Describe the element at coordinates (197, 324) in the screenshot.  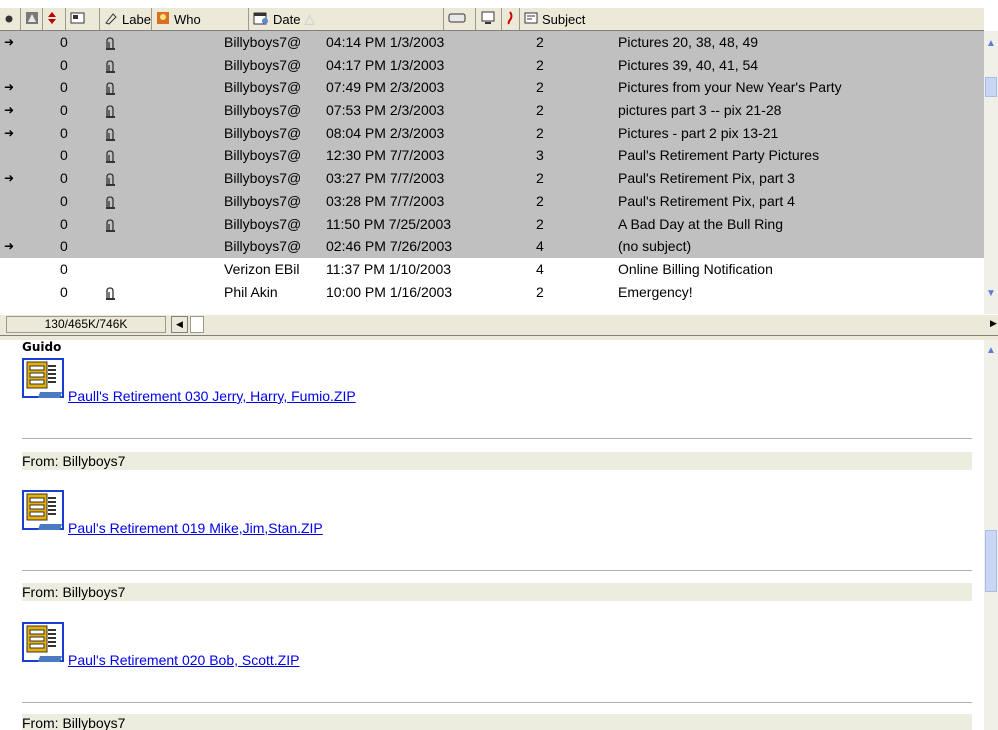
I see `horizontal-scroll-track` at that location.